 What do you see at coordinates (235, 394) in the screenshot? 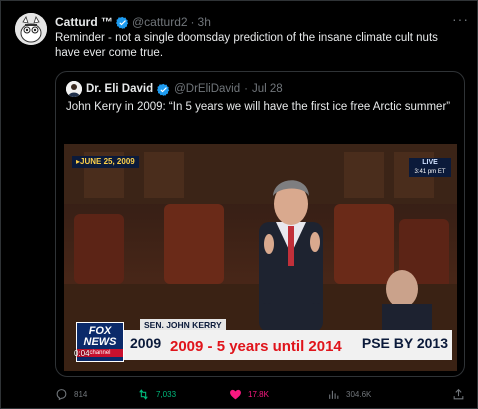
I see `heart-icon` at bounding box center [235, 394].